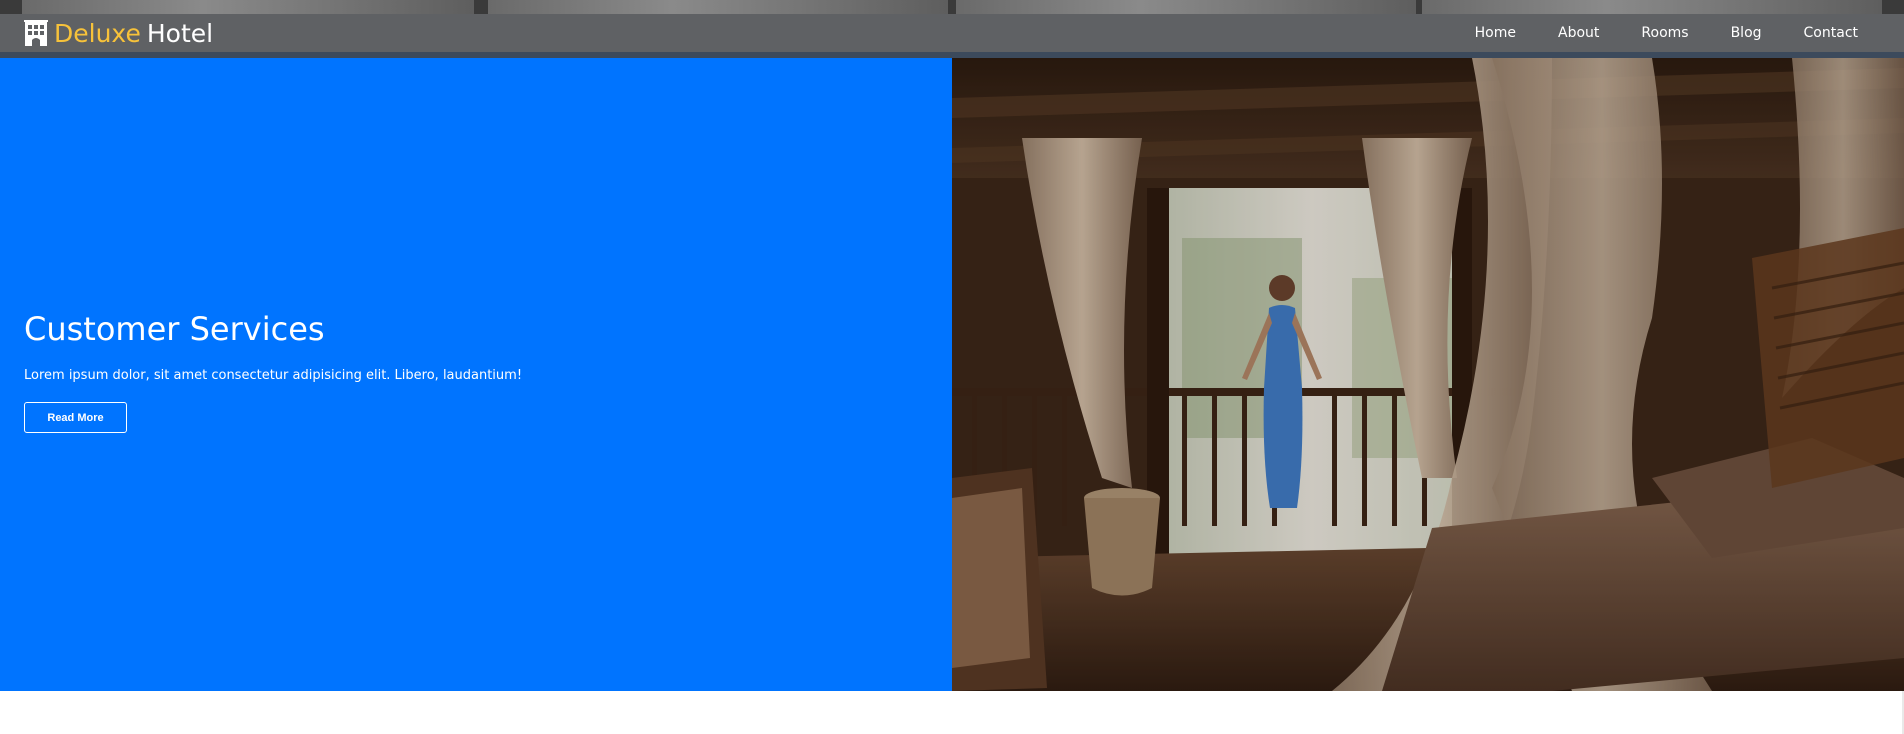 This screenshot has height=734, width=1904. What do you see at coordinates (1578, 33) in the screenshot?
I see `nav-link-about: About` at bounding box center [1578, 33].